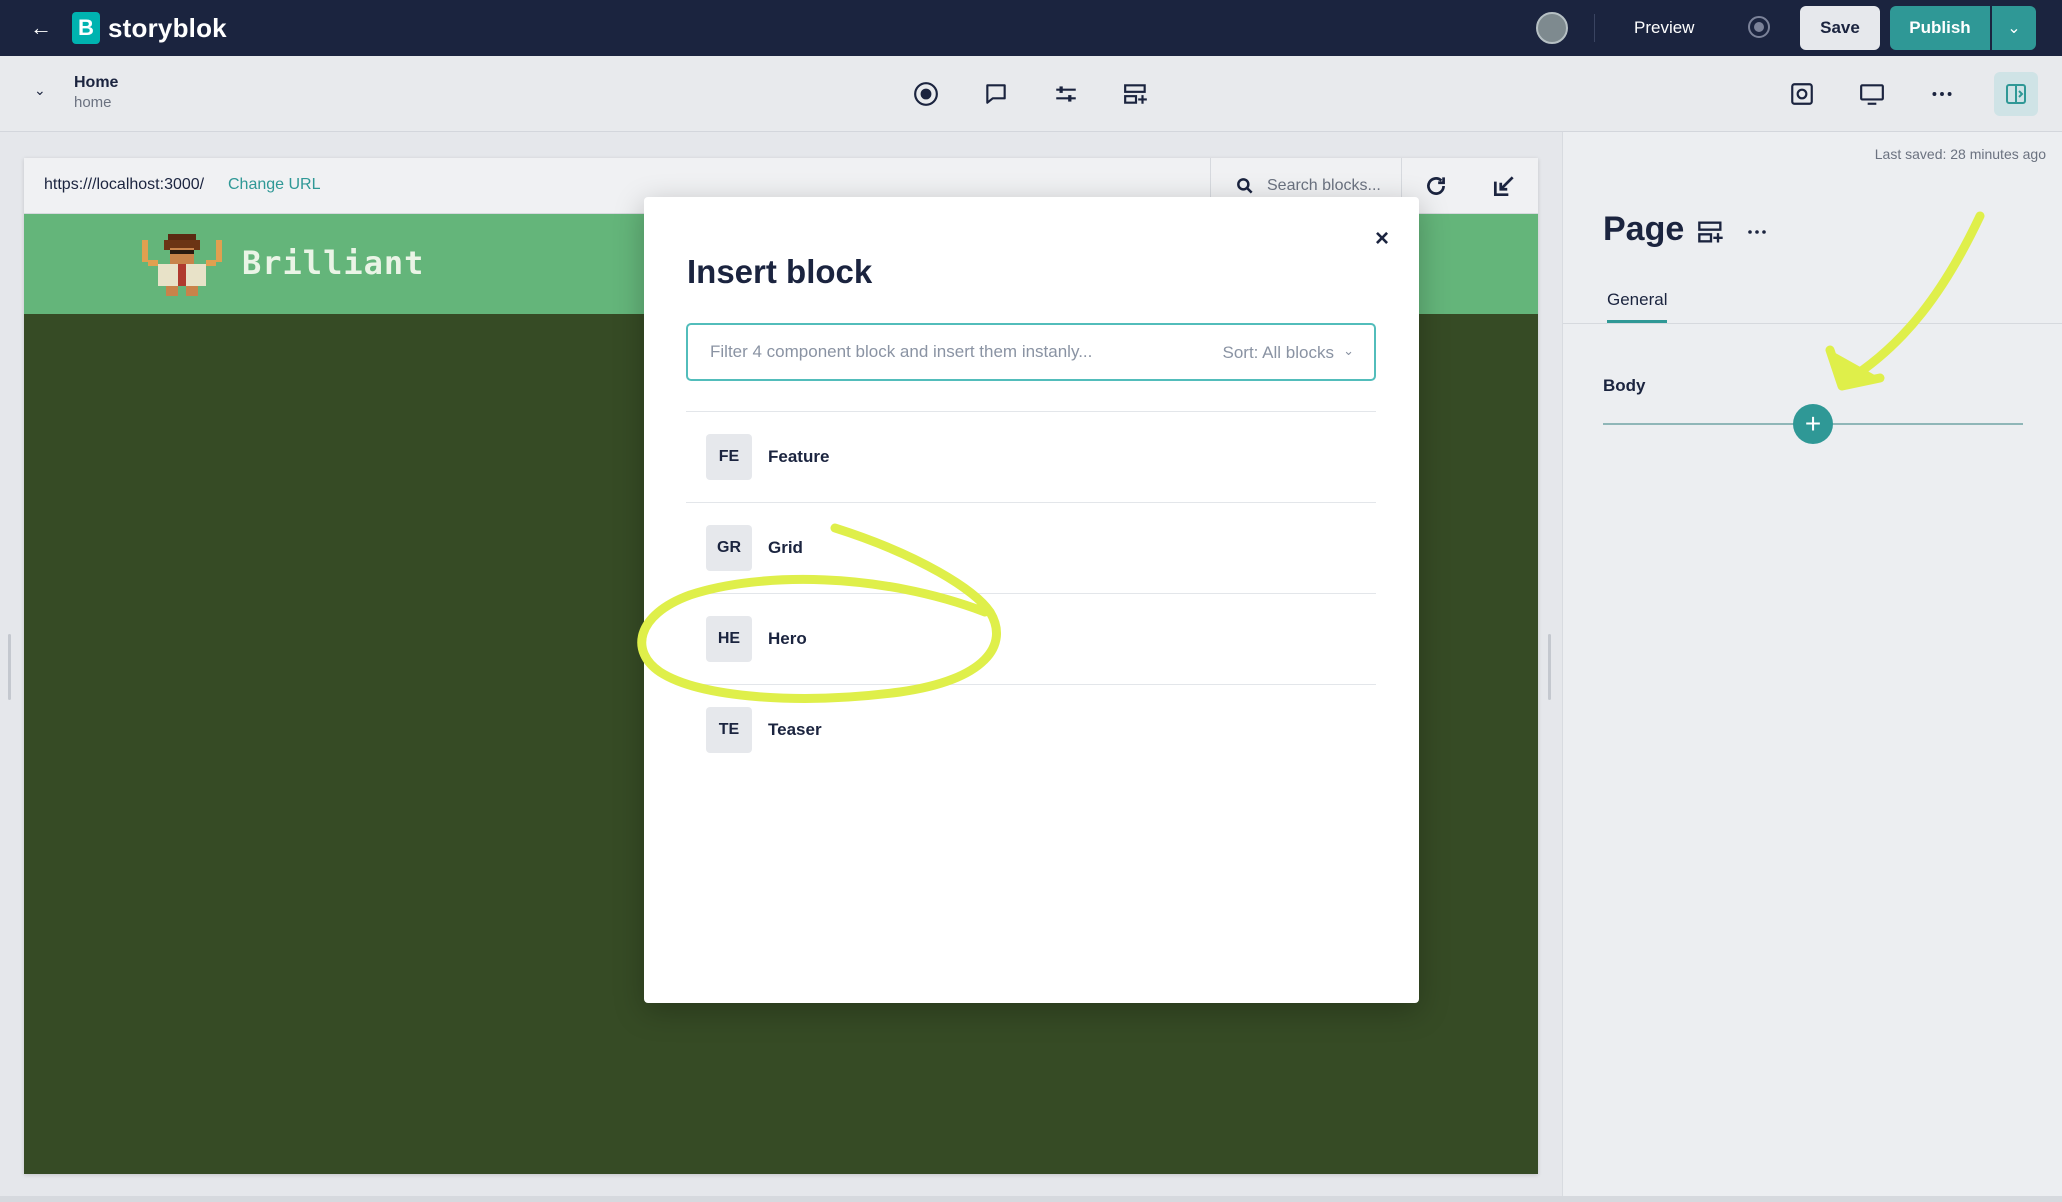 This screenshot has width=2062, height=1202. Describe the element at coordinates (1637, 306) in the screenshot. I see `tab-general: General` at that location.